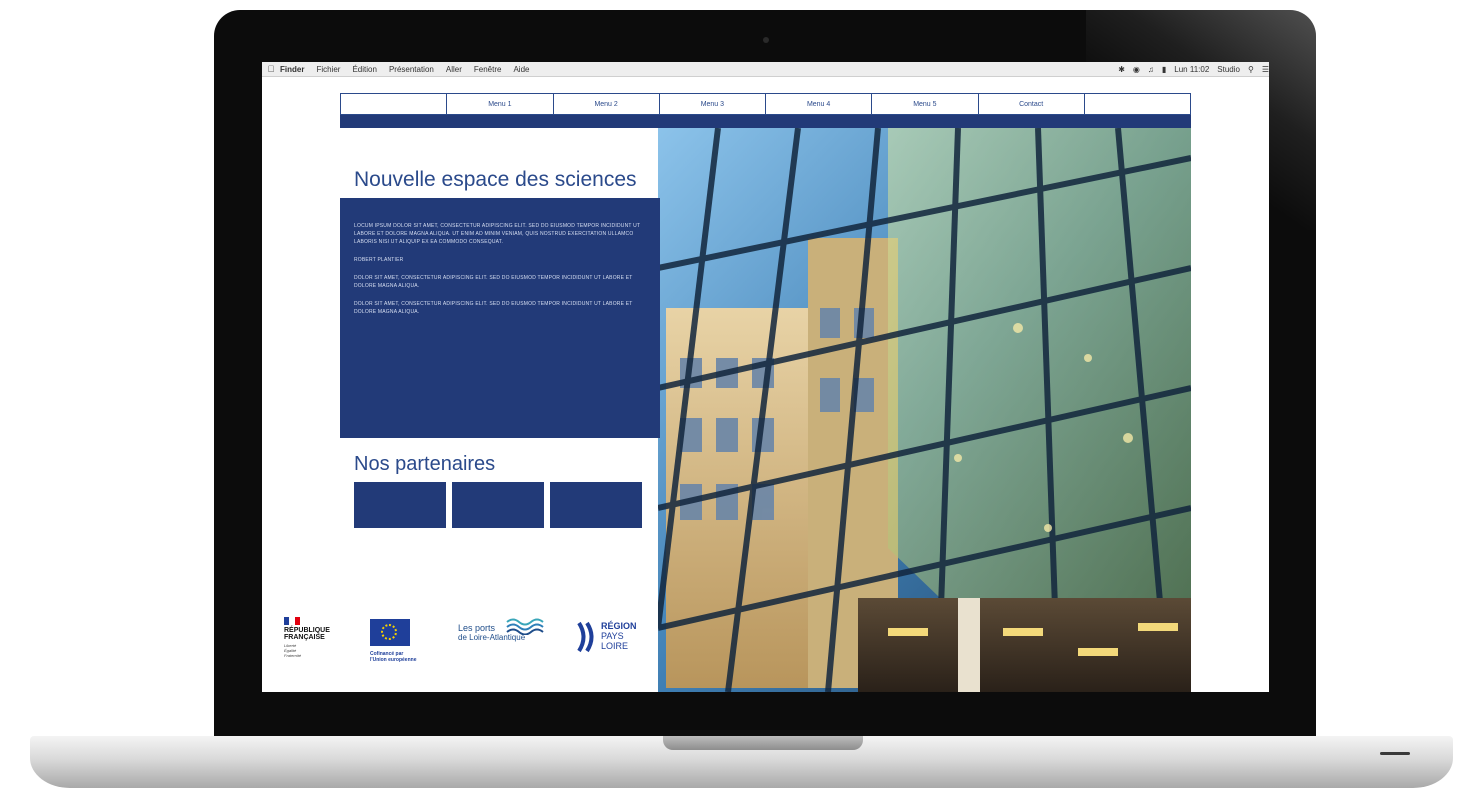 The image size is (1483, 794). What do you see at coordinates (304, 637) in the screenshot?
I see `rf-line-2: FRANÇAISE` at bounding box center [304, 637].